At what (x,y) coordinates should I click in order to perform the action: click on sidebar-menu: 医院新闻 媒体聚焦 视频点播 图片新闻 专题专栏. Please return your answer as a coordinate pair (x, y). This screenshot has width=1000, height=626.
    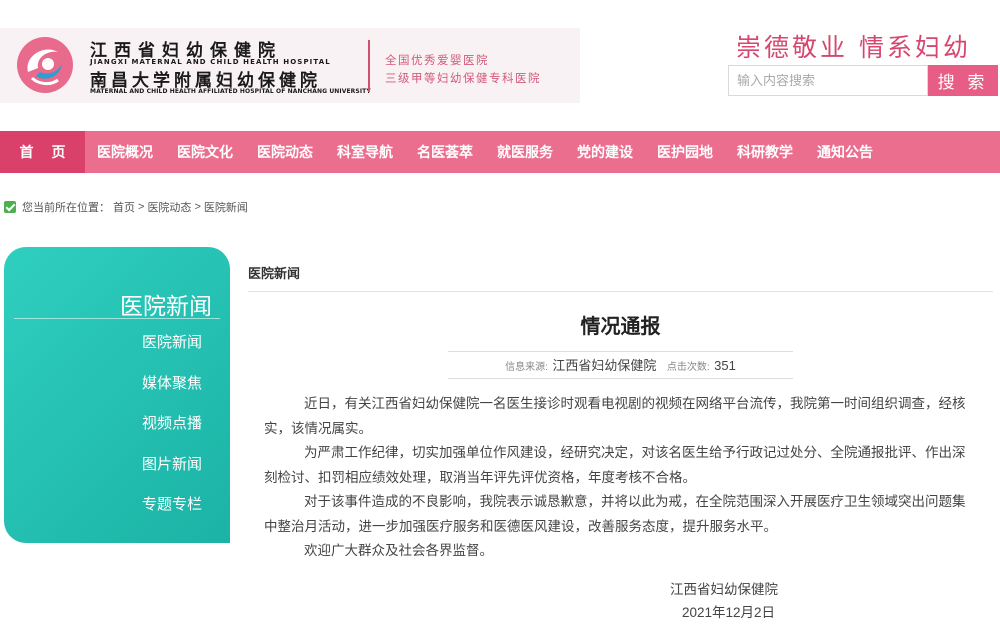
    Looking at the image, I should click on (172, 430).